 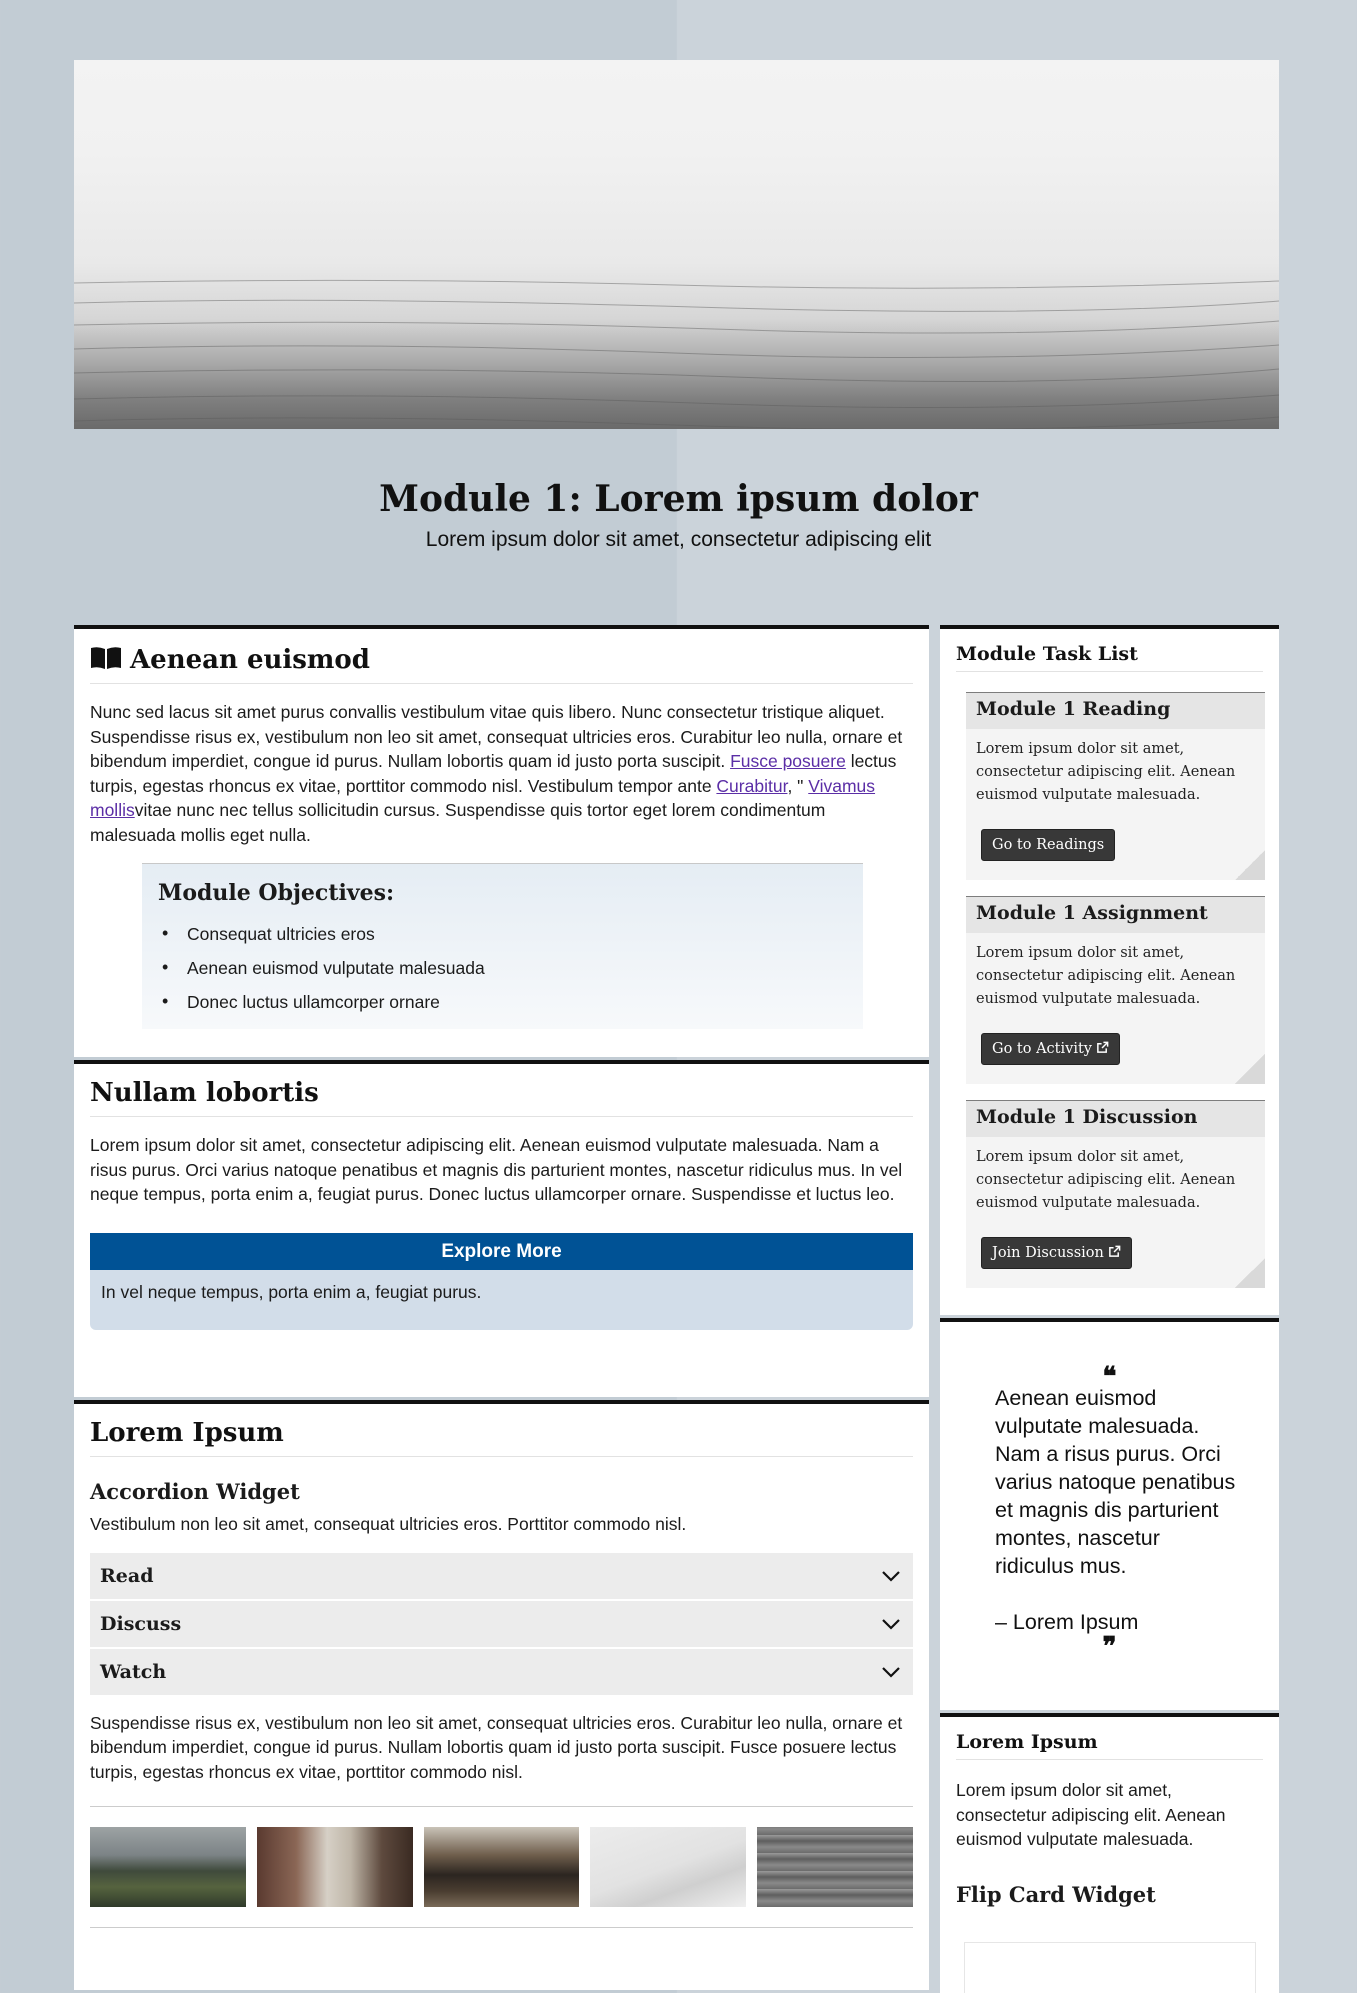 I want to click on task-title: Module 1 Discussion, so click(x=1115, y=1119).